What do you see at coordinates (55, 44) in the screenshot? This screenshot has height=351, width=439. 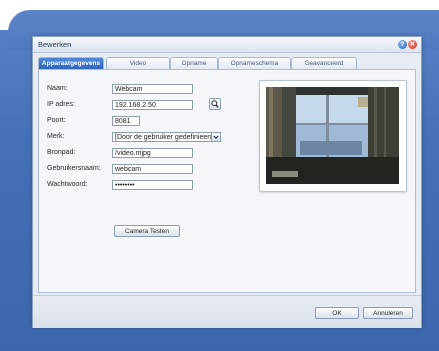 I see `dialog-title: Bewerken` at bounding box center [55, 44].